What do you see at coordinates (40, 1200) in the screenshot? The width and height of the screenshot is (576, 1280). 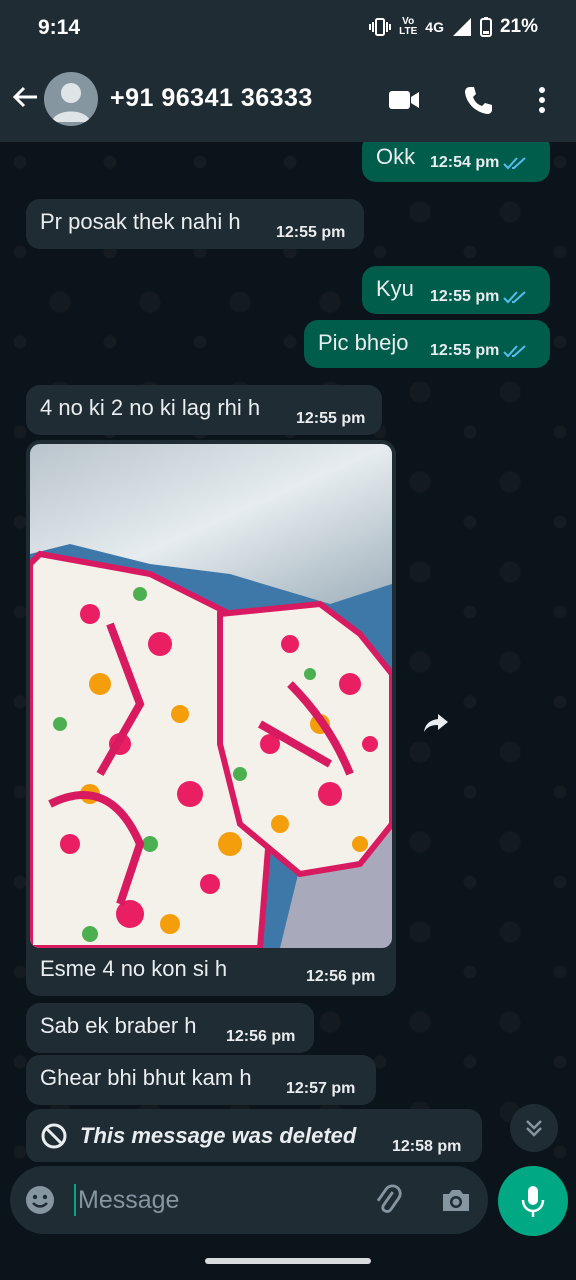 I see `emoji-icon` at bounding box center [40, 1200].